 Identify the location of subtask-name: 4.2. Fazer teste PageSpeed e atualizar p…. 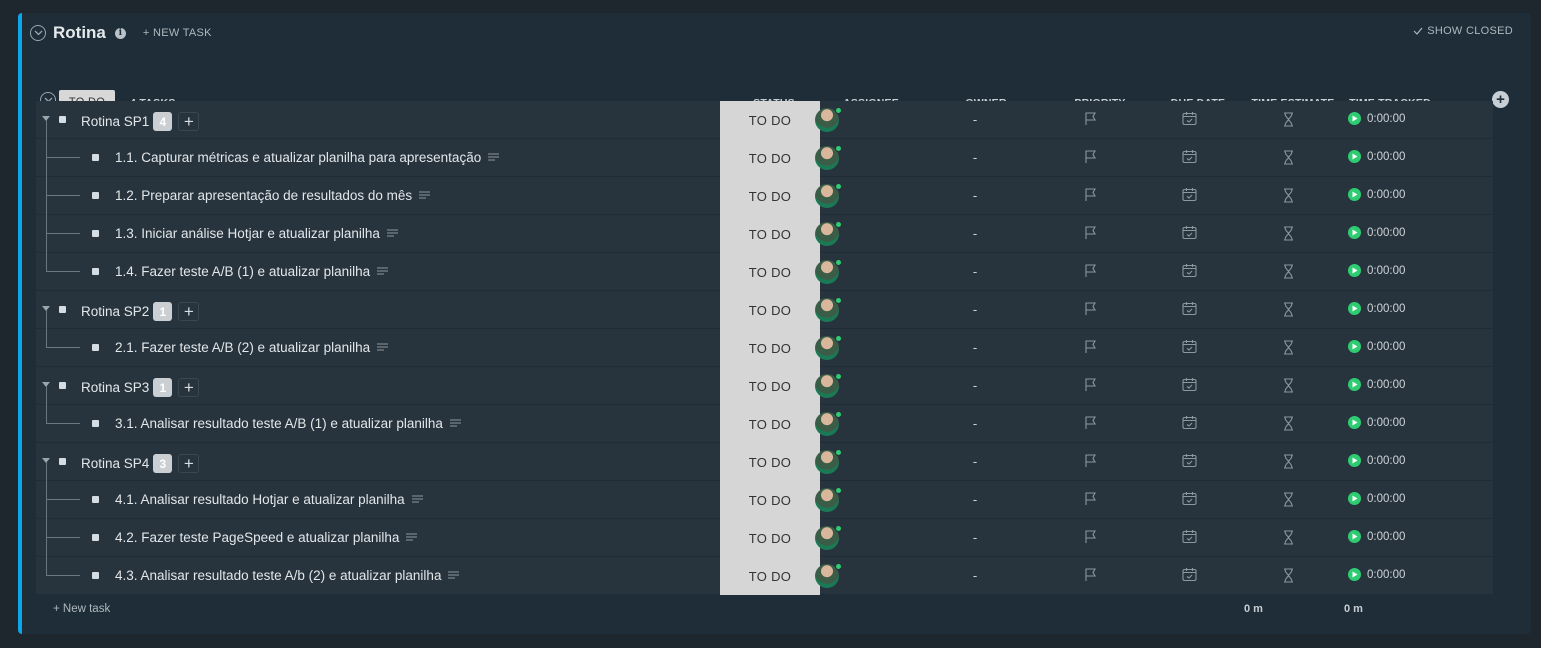
(266, 537).